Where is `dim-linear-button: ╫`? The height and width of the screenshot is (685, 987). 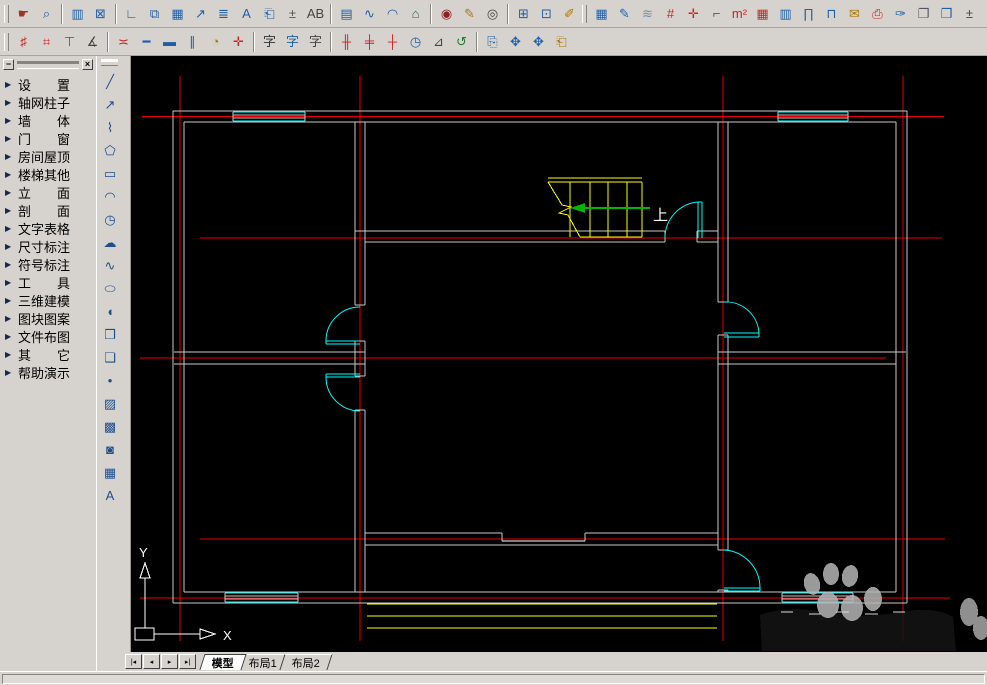 dim-linear-button: ╫ is located at coordinates (346, 42).